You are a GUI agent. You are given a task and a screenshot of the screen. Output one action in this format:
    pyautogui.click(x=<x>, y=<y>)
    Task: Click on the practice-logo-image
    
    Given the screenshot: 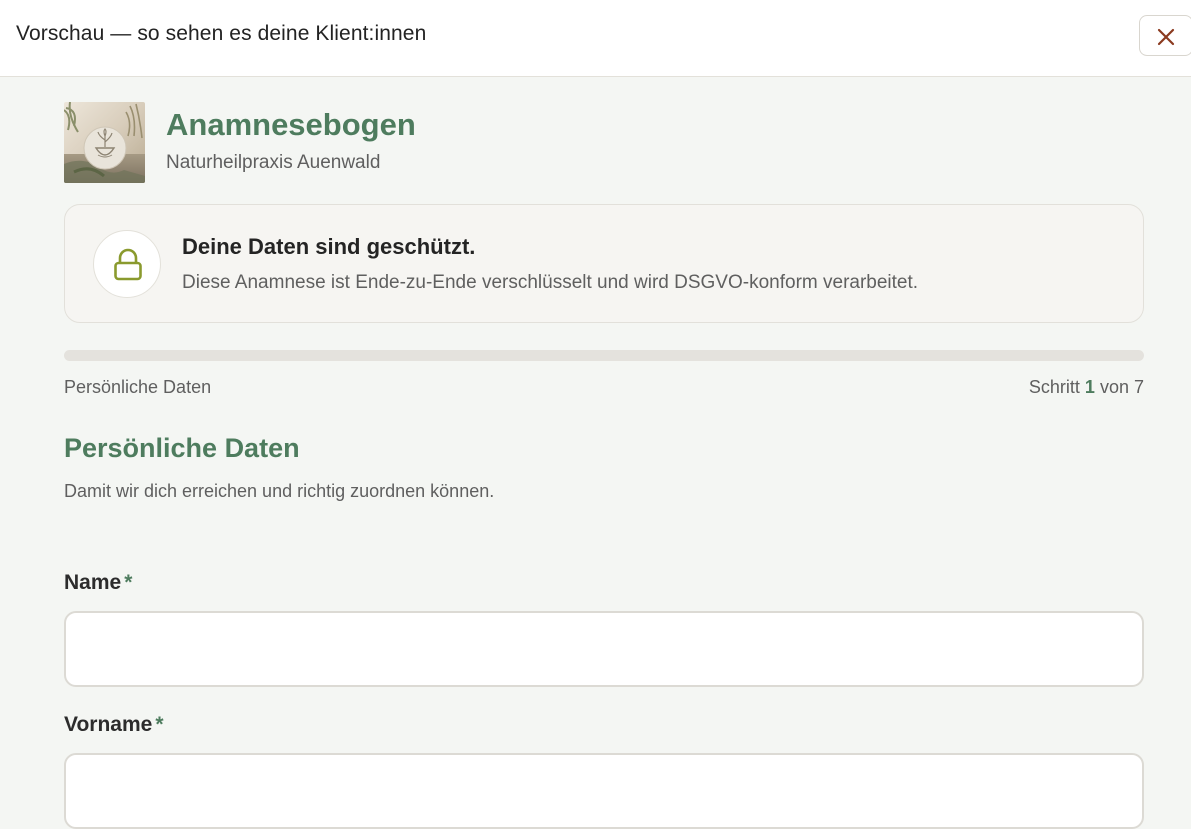 What is the action you would take?
    pyautogui.click(x=104, y=142)
    